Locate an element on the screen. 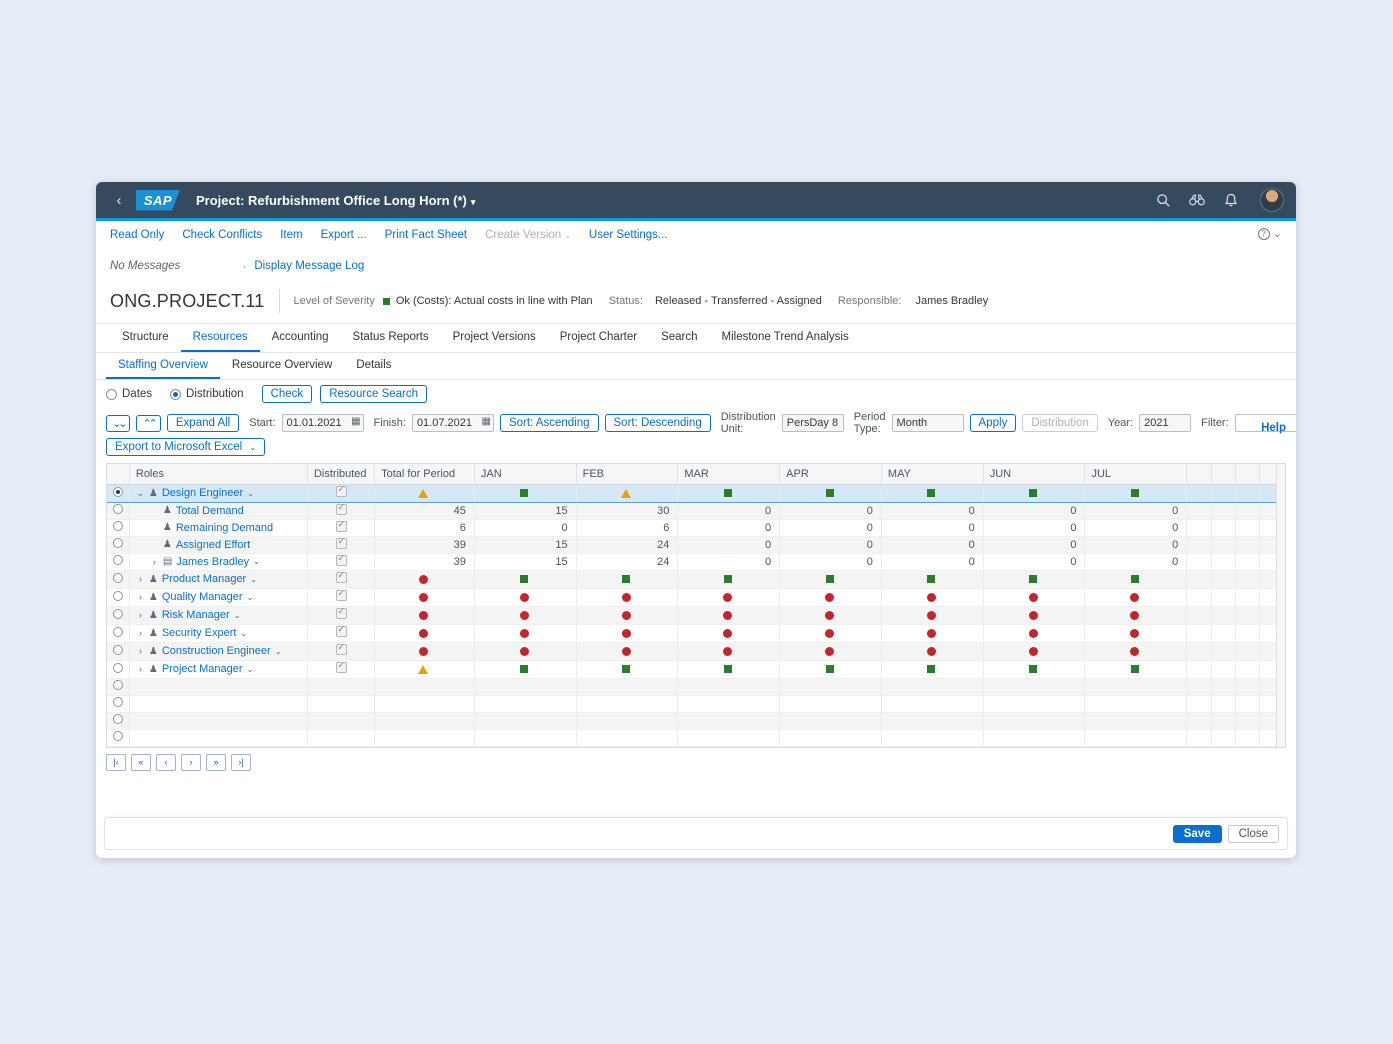 The width and height of the screenshot is (1393, 1044). role-label: Design Engineer is located at coordinates (202, 493).